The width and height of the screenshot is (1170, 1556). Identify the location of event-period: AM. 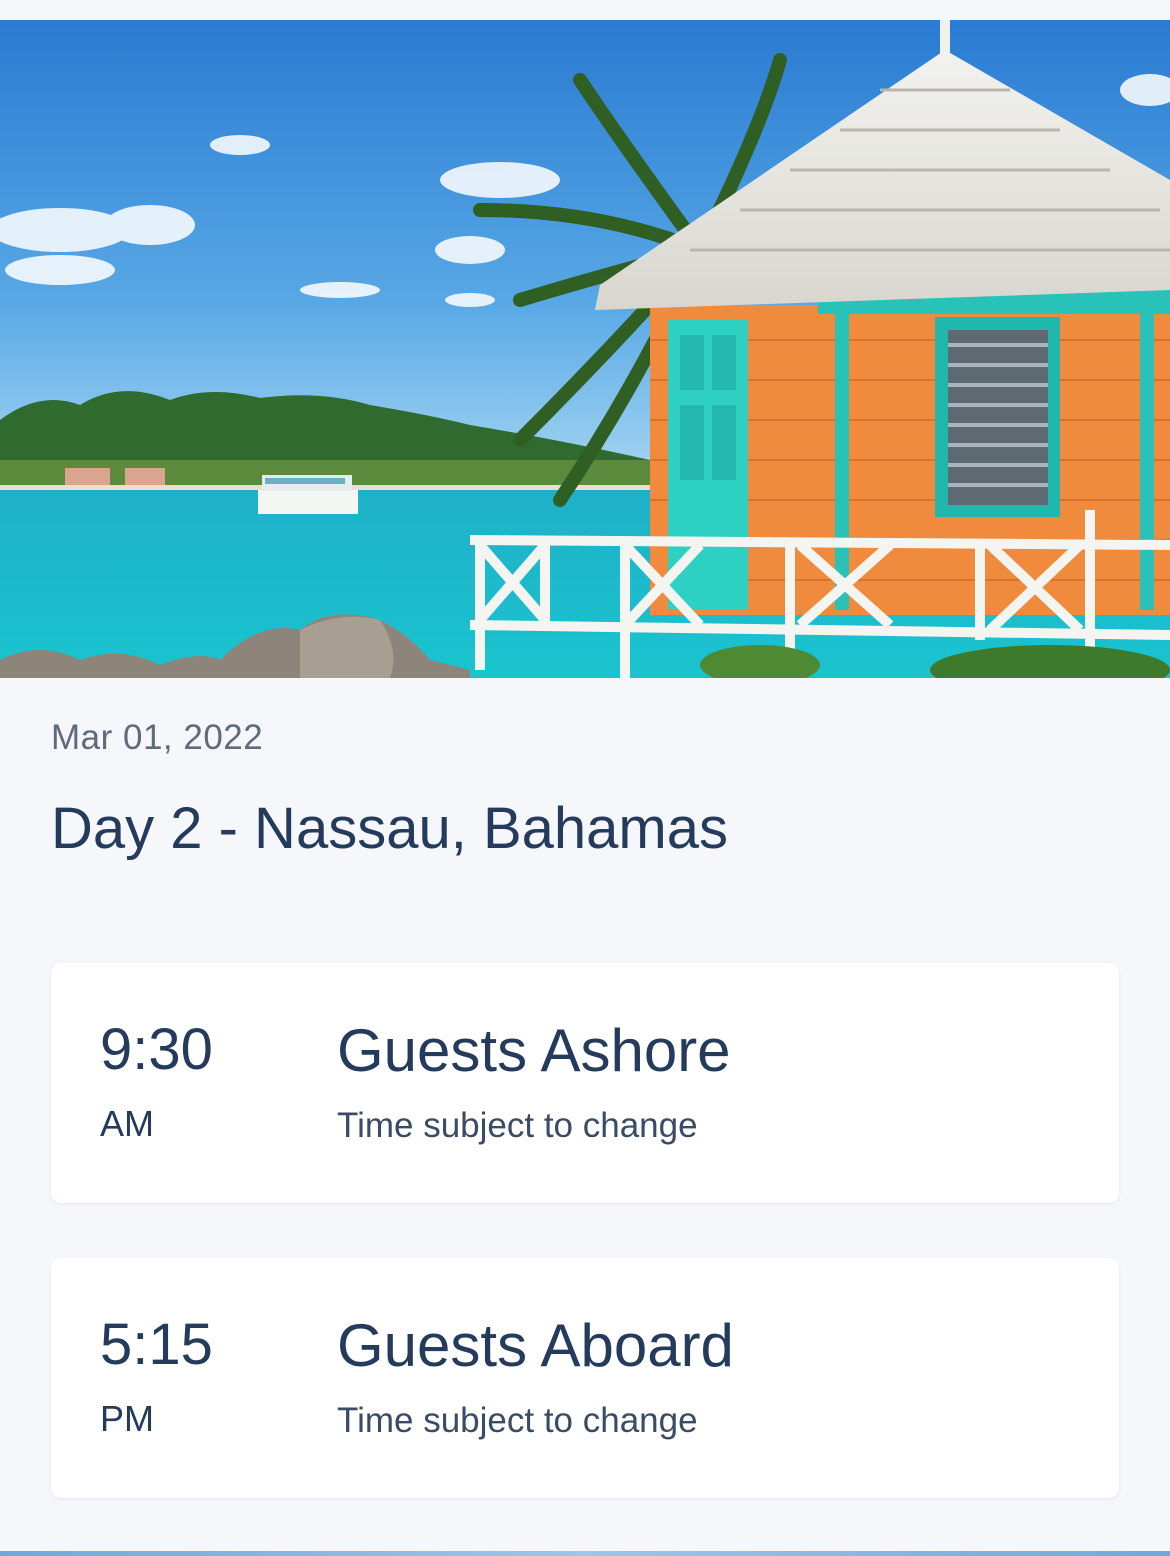
(127, 1123).